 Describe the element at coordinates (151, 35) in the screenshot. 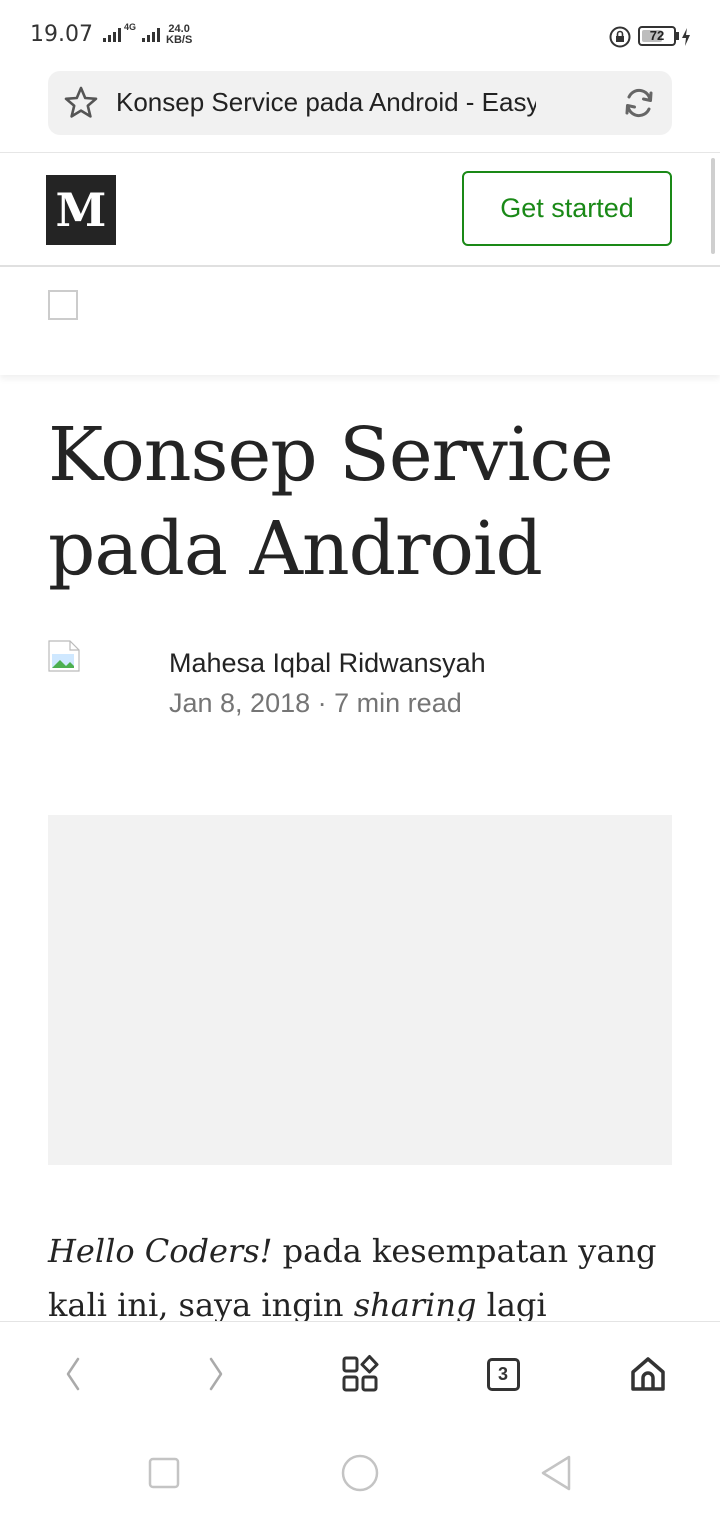

I see `signal-2-icon` at that location.